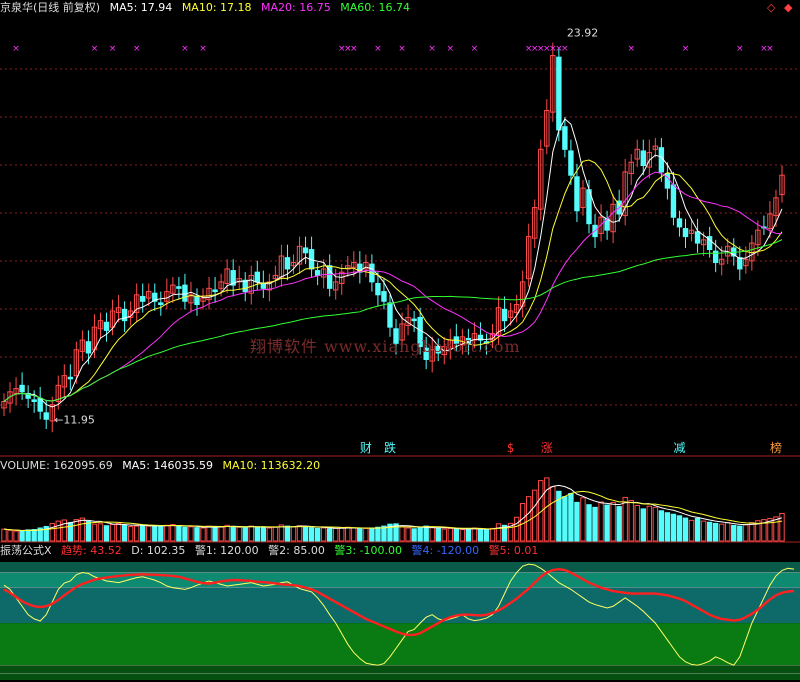  Describe the element at coordinates (390, 447) in the screenshot. I see `event-label: 跌` at that location.